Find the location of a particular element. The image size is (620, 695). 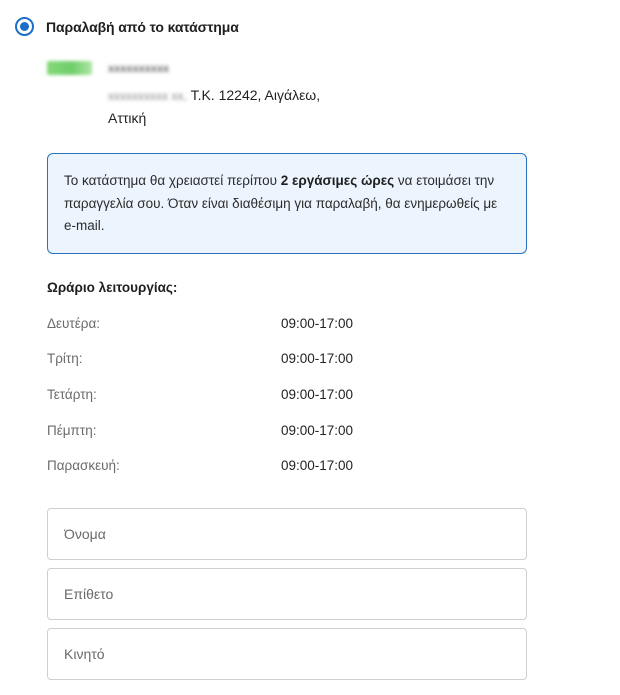

radio-selected-dot is located at coordinates (24, 26).